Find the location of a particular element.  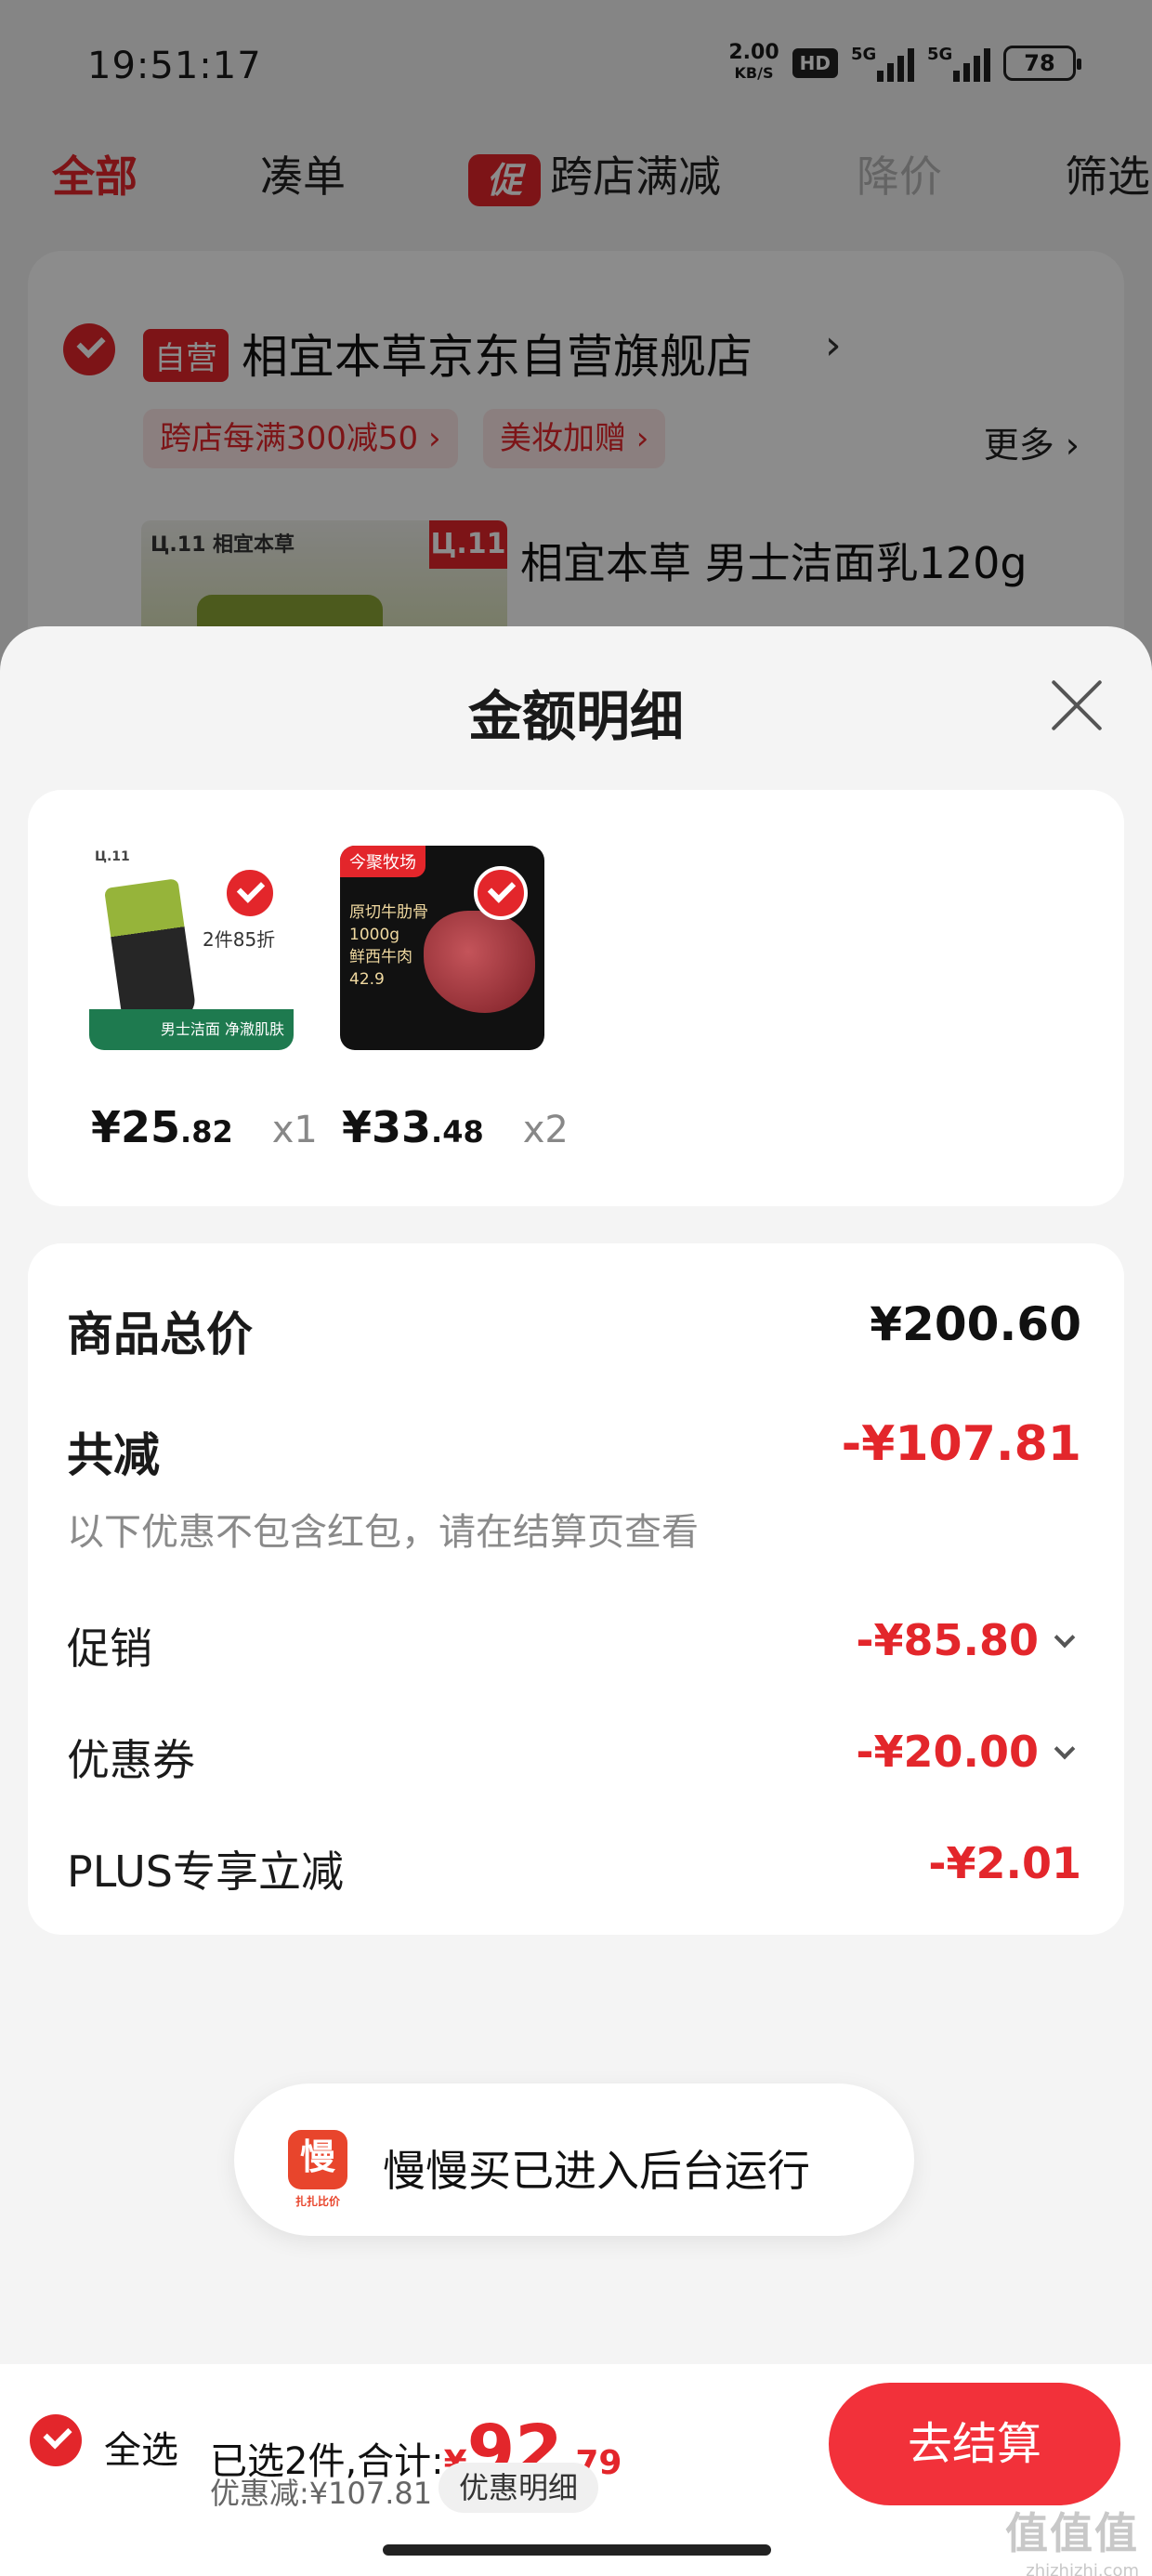

discount-detail-button: 优惠明细 is located at coordinates (519, 2488).